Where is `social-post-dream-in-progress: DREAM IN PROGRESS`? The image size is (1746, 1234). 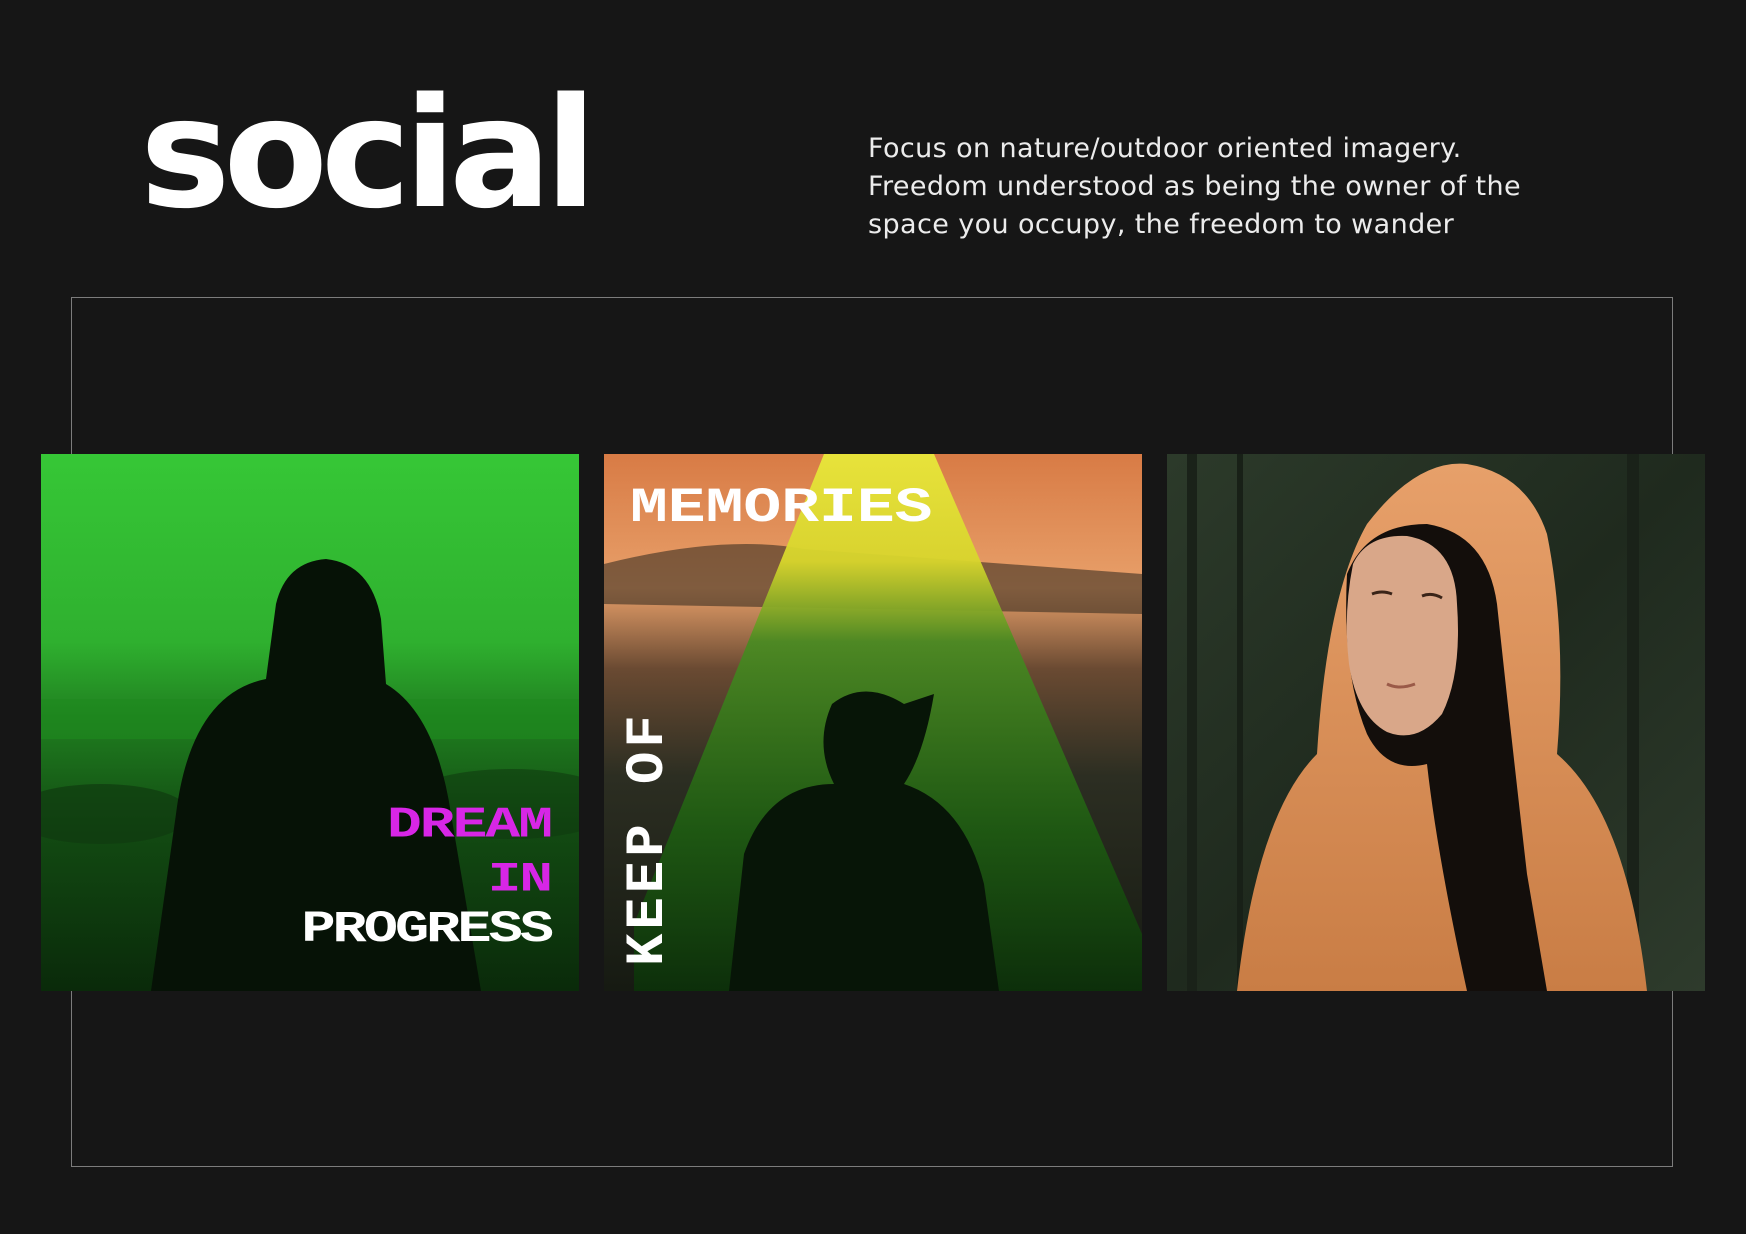
social-post-dream-in-progress: DREAM IN PROGRESS is located at coordinates (310, 722).